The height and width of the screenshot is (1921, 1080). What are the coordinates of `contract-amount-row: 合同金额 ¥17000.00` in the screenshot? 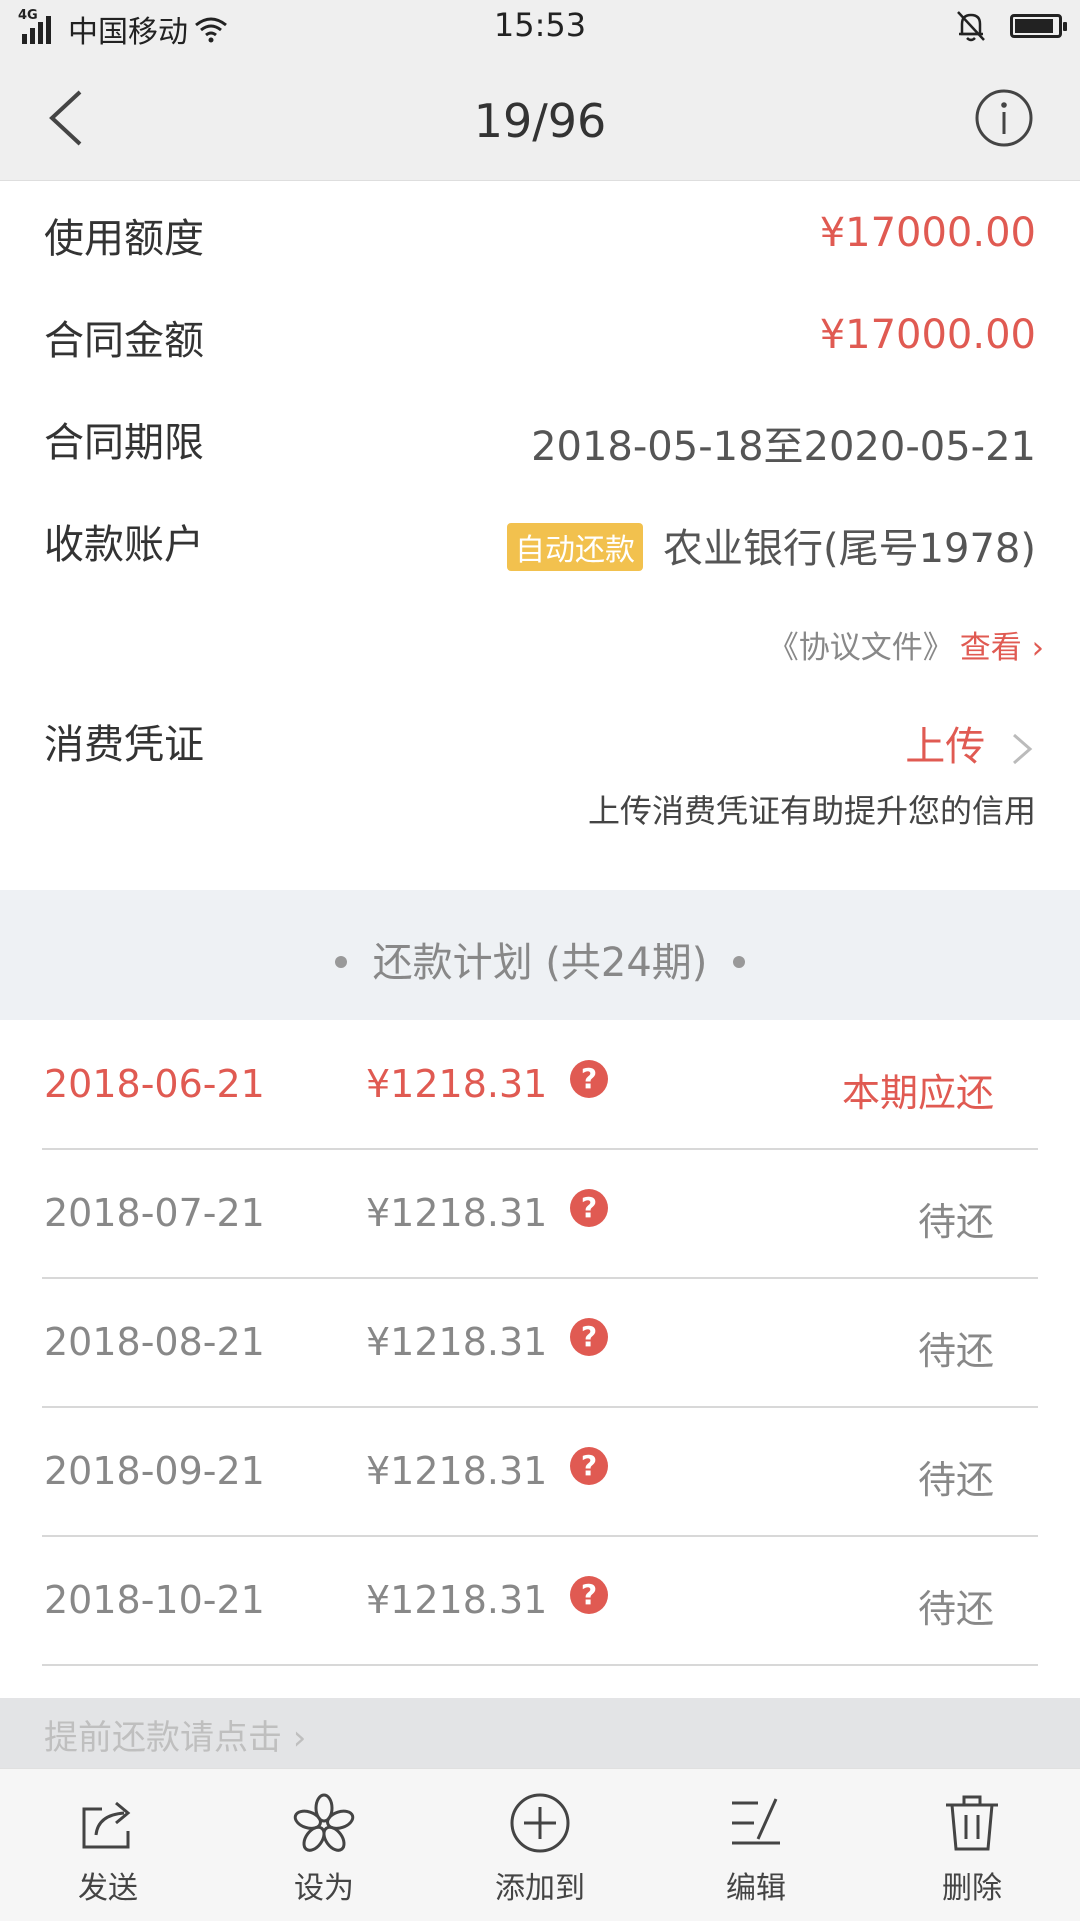 It's located at (540, 338).